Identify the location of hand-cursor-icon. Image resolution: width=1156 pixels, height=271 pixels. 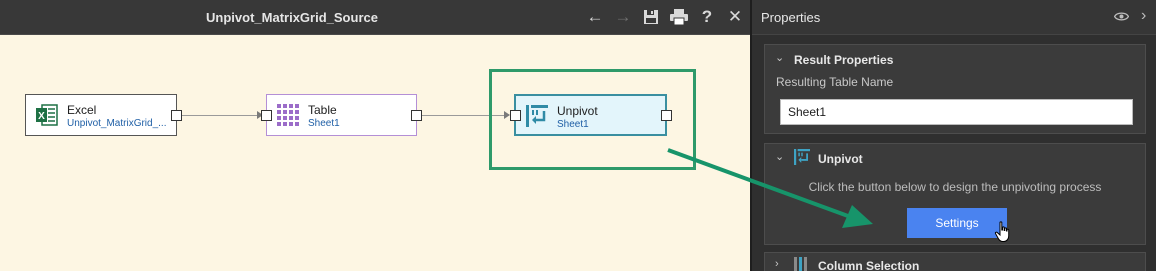
(1002, 231).